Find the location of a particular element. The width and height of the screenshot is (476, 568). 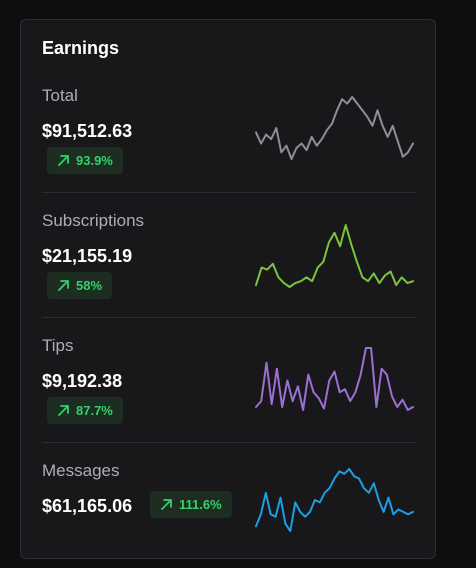

card-title: Earnings is located at coordinates (81, 48).